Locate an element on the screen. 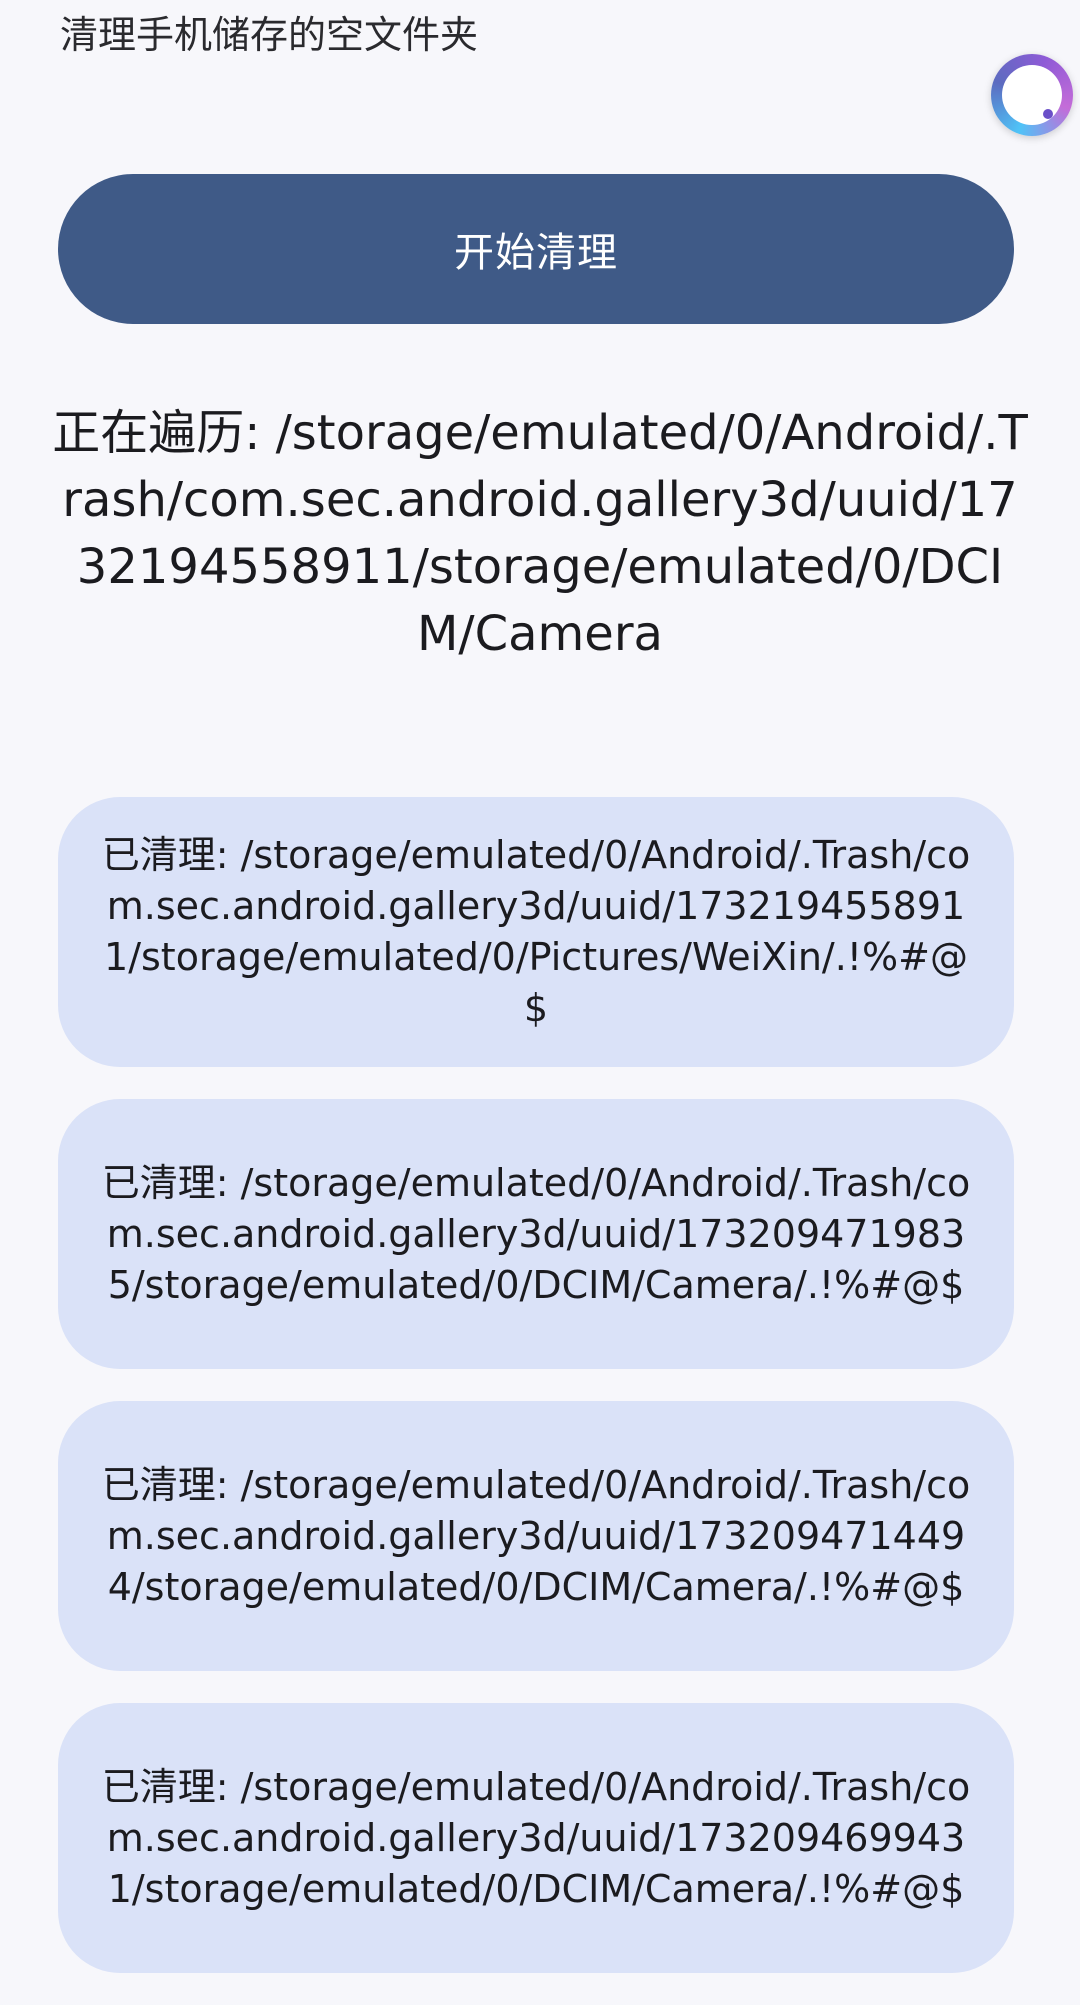 The height and width of the screenshot is (2005, 1080). floating-assistant-icon is located at coordinates (1032, 95).